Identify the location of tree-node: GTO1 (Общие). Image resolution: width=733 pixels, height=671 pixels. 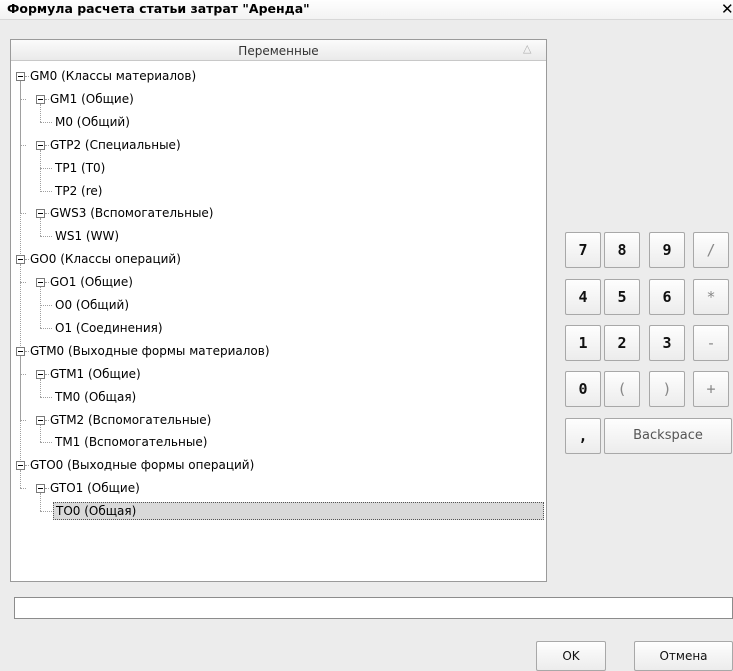
(95, 488).